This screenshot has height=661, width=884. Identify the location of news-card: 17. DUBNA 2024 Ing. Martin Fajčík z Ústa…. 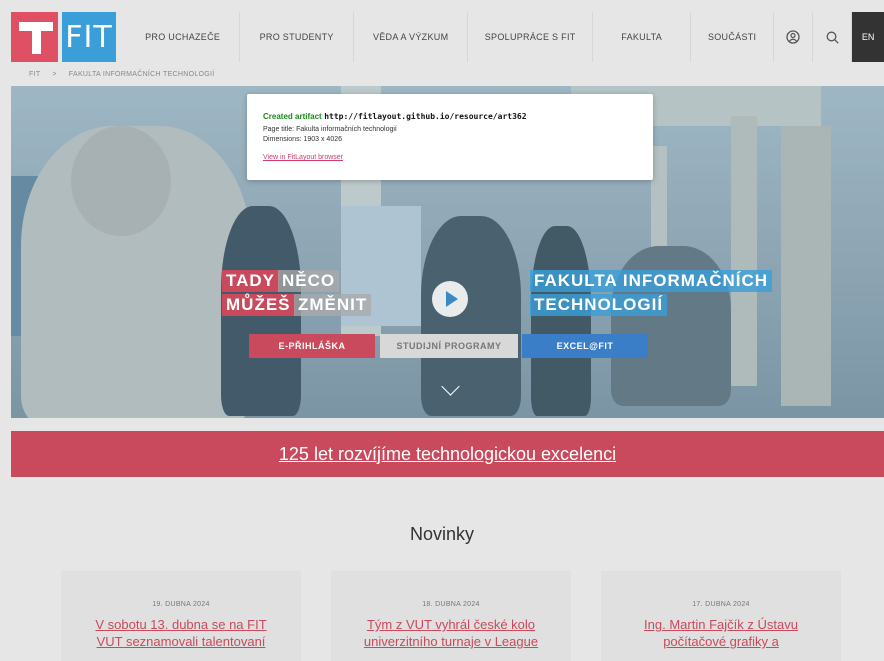
(721, 616).